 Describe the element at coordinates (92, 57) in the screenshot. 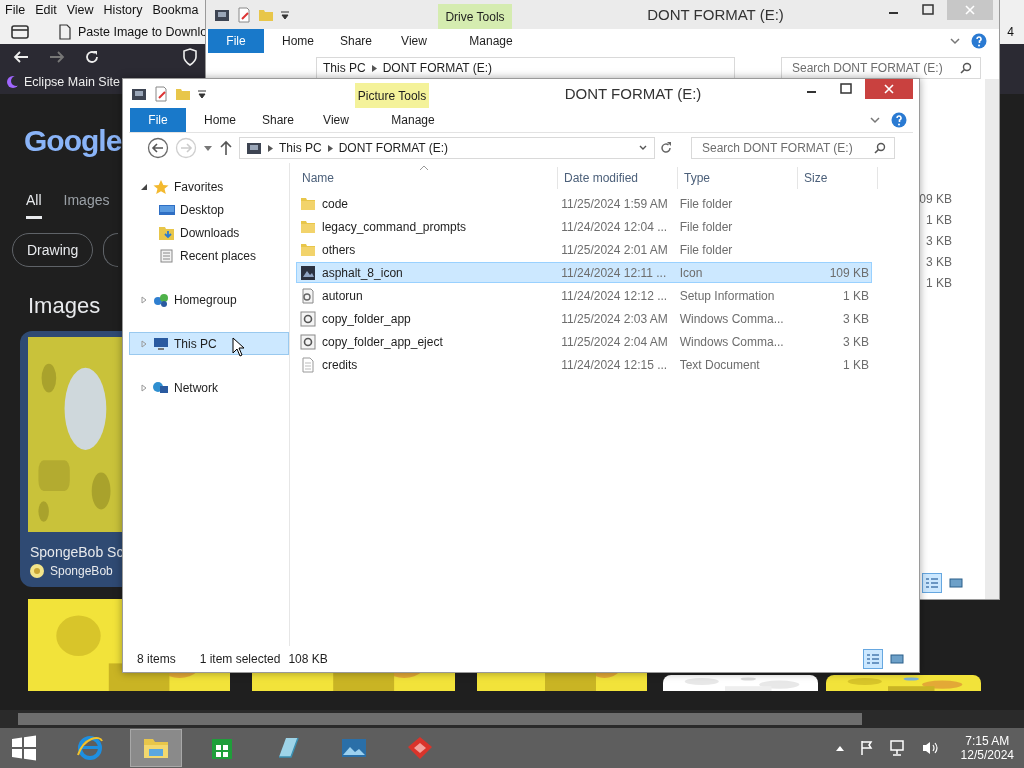

I see `reload-icon` at that location.